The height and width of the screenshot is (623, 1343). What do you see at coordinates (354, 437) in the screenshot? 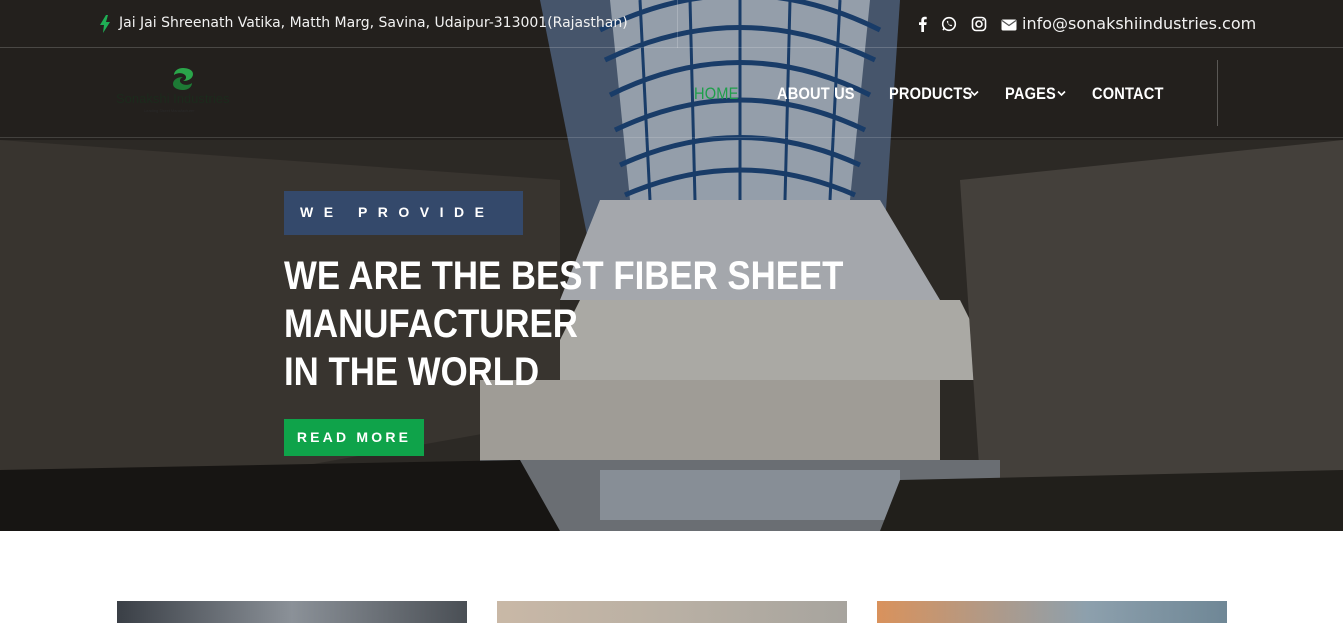
I see `read-more-button: READ MORE` at bounding box center [354, 437].